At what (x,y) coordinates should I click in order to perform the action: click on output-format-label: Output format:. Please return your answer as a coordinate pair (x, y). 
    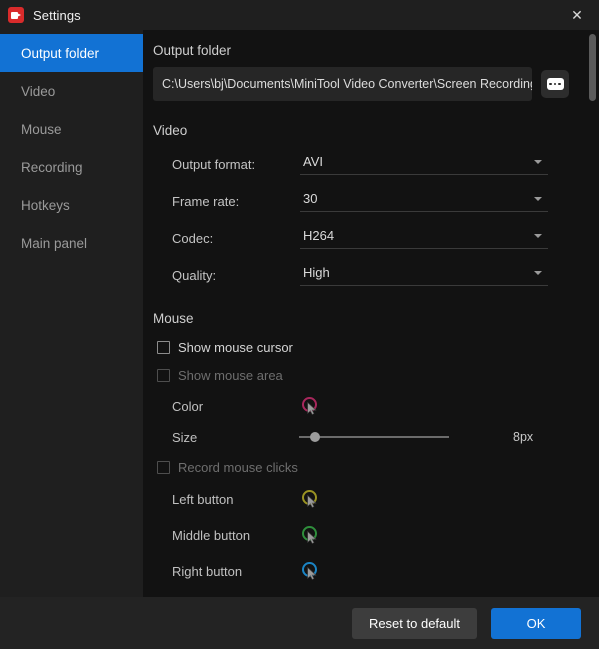
    Looking at the image, I should click on (214, 164).